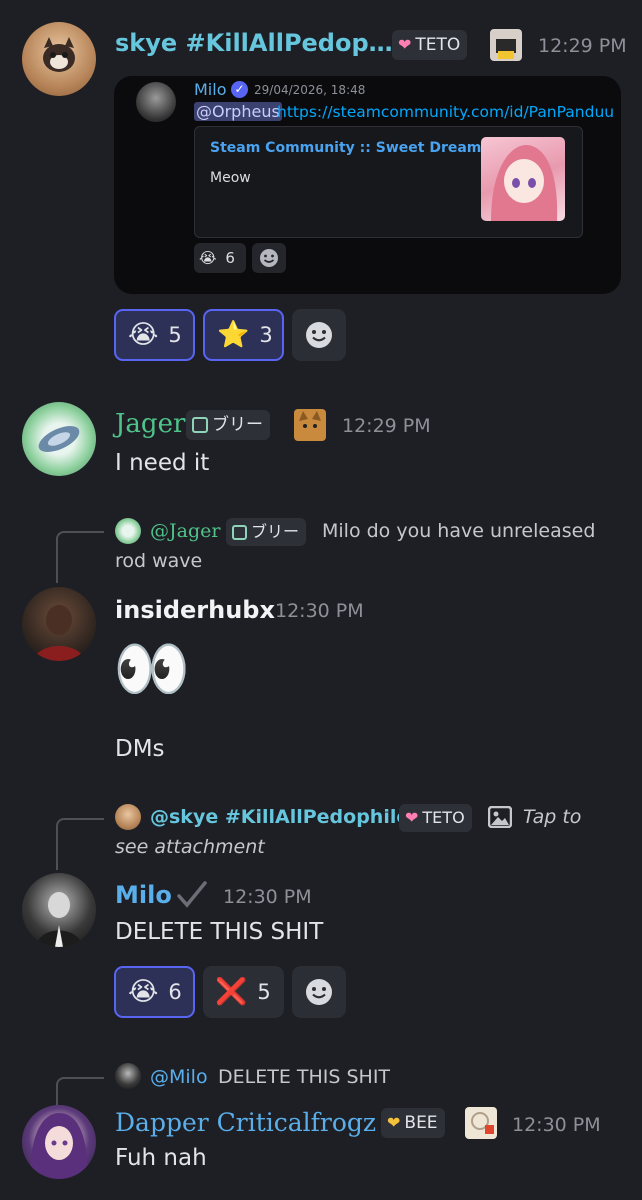  I want to click on reply-mention: @Milo, so click(179, 1077).